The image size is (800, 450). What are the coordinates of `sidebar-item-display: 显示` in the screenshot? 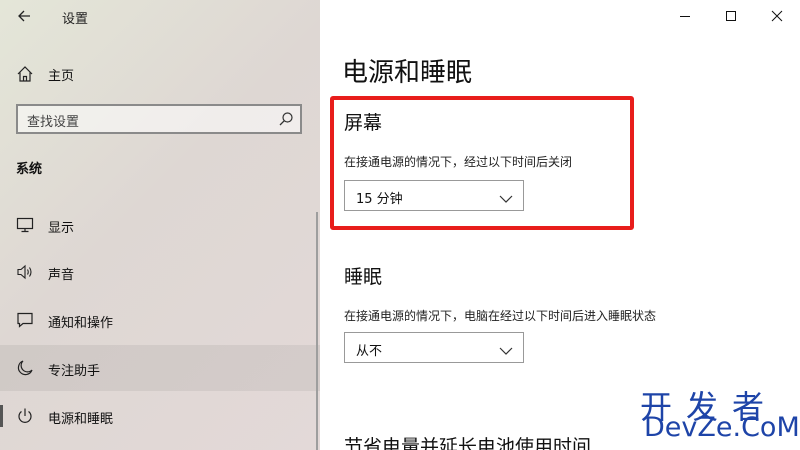 It's located at (160, 225).